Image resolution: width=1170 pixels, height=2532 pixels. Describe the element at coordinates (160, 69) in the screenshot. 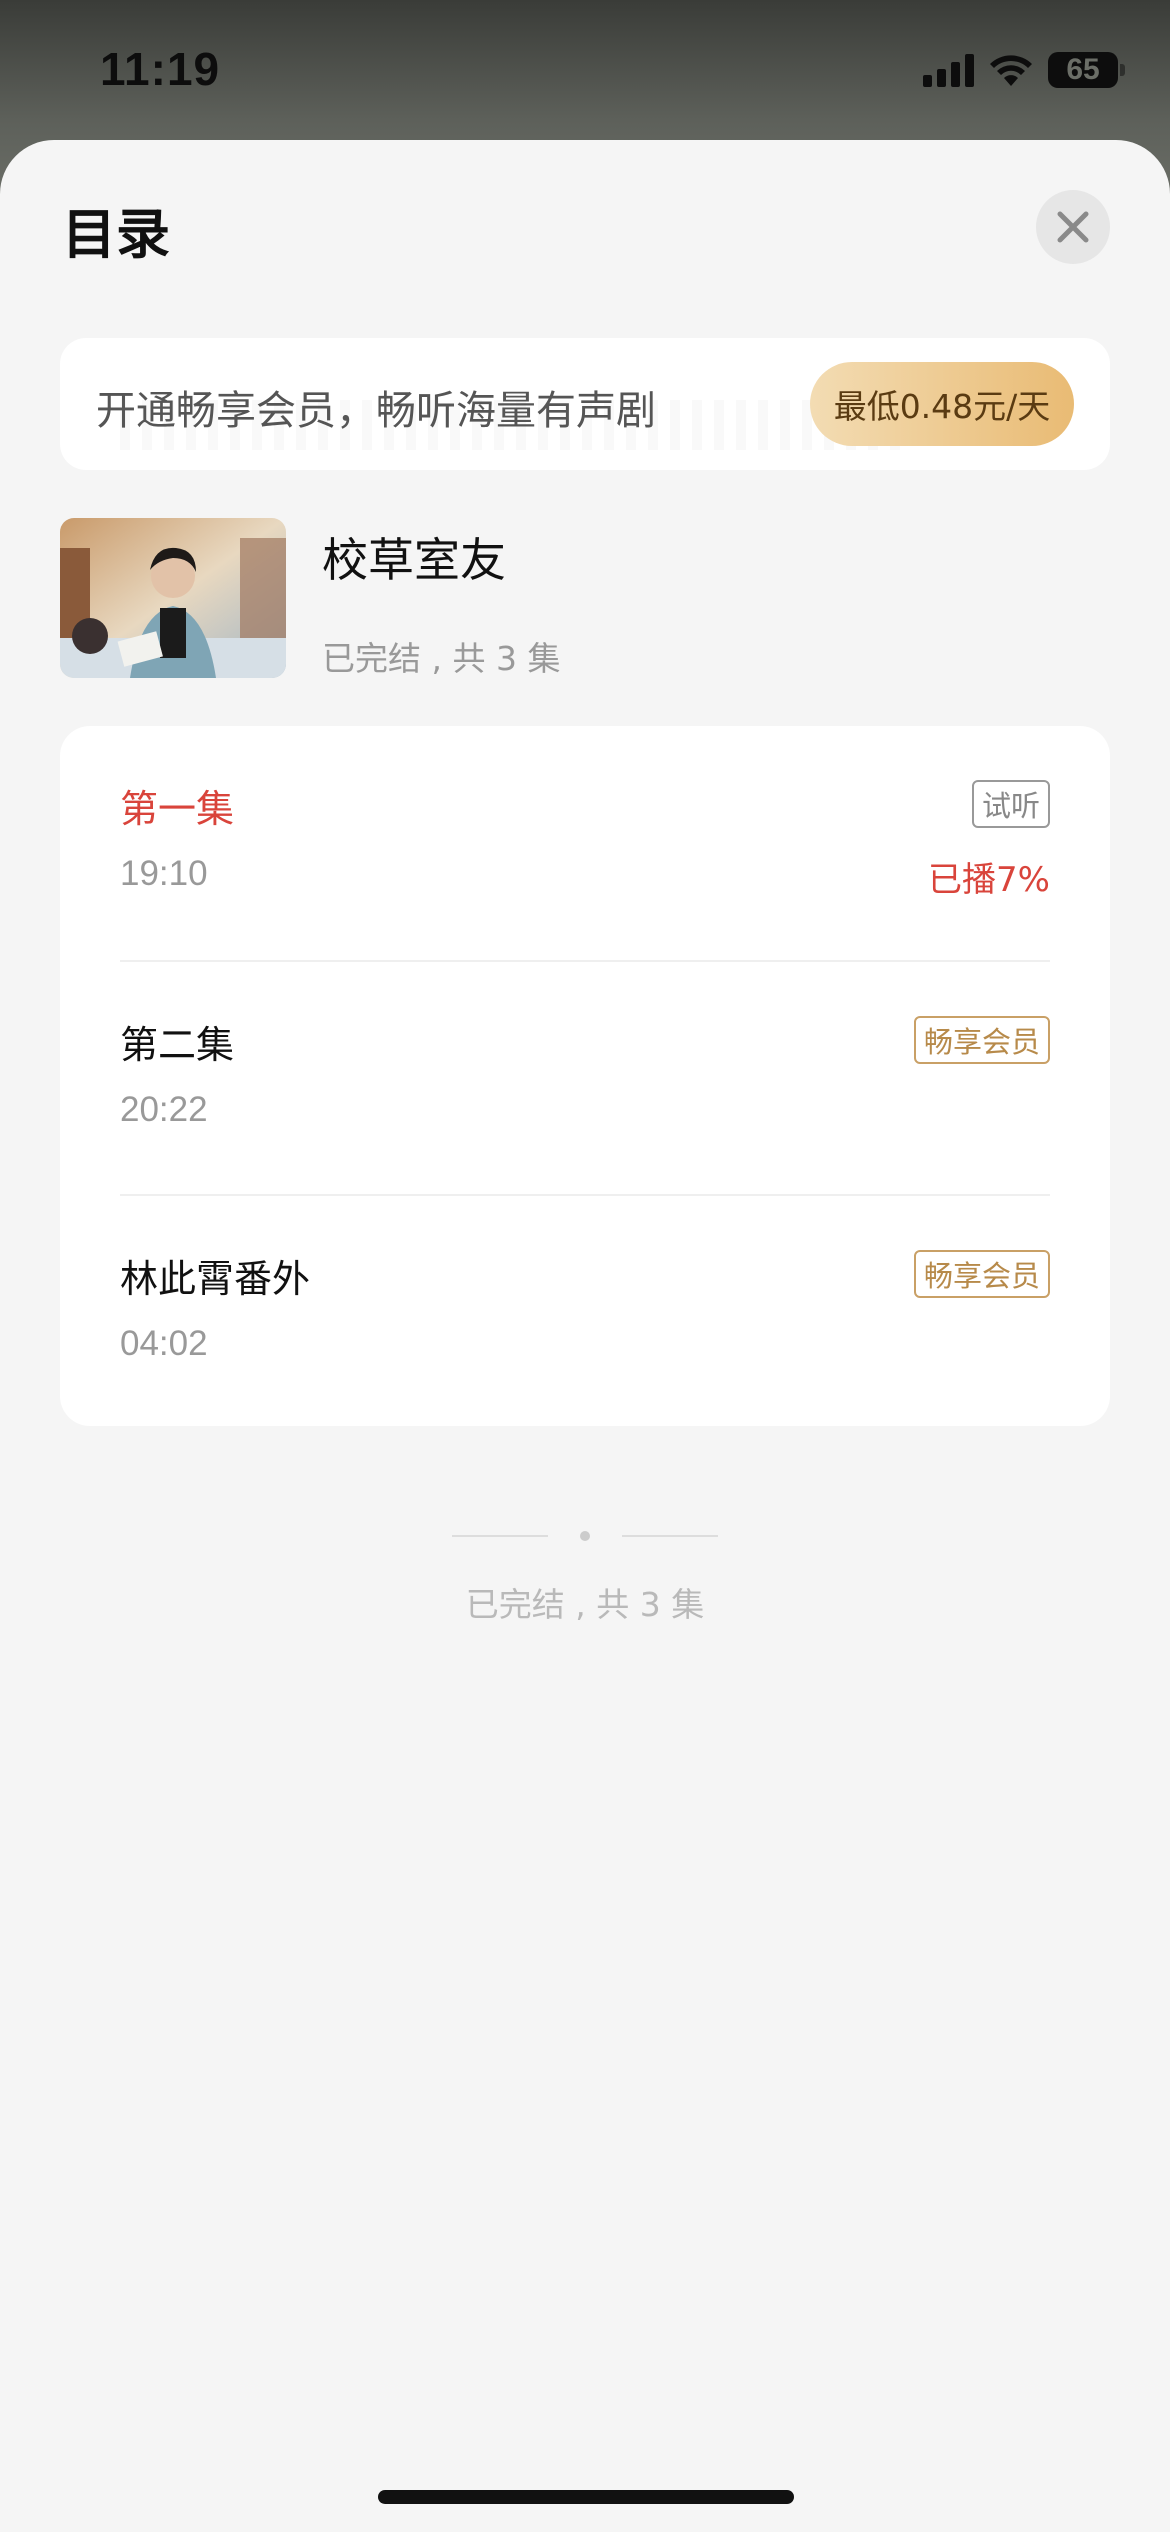

I see `status-time: 11:19` at that location.